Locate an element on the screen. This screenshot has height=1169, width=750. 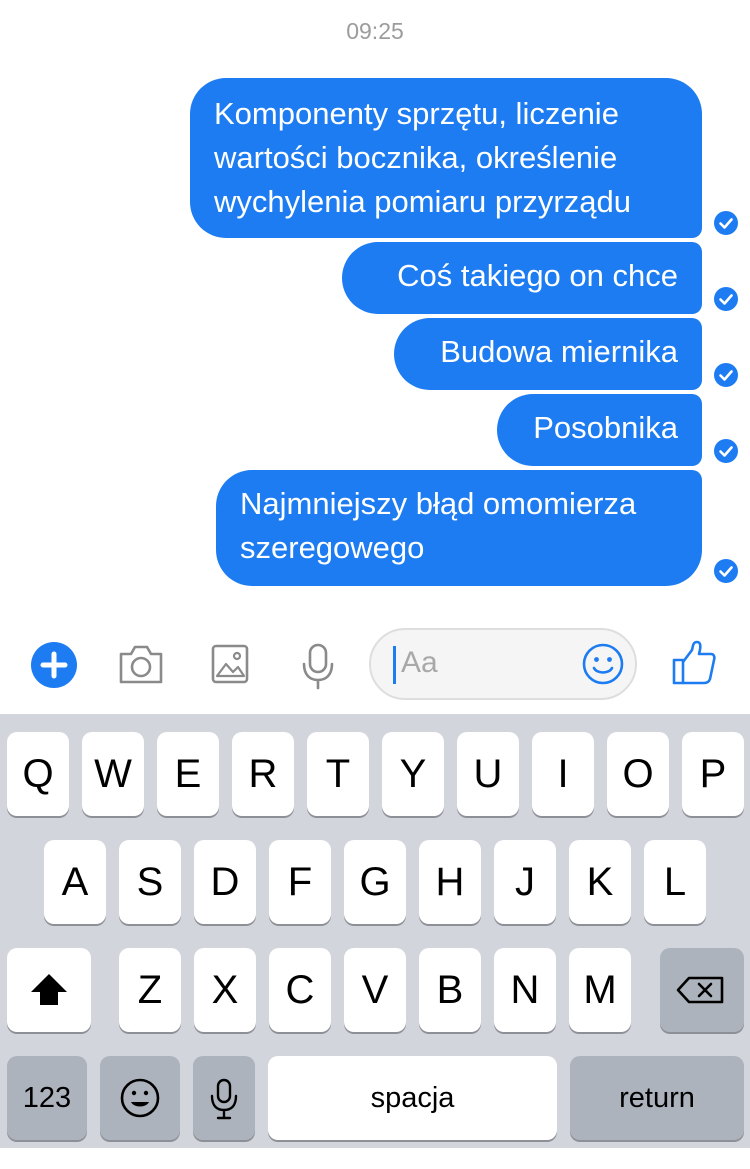
message-line: Najmniejszy błąd omomierza is located at coordinates (438, 503).